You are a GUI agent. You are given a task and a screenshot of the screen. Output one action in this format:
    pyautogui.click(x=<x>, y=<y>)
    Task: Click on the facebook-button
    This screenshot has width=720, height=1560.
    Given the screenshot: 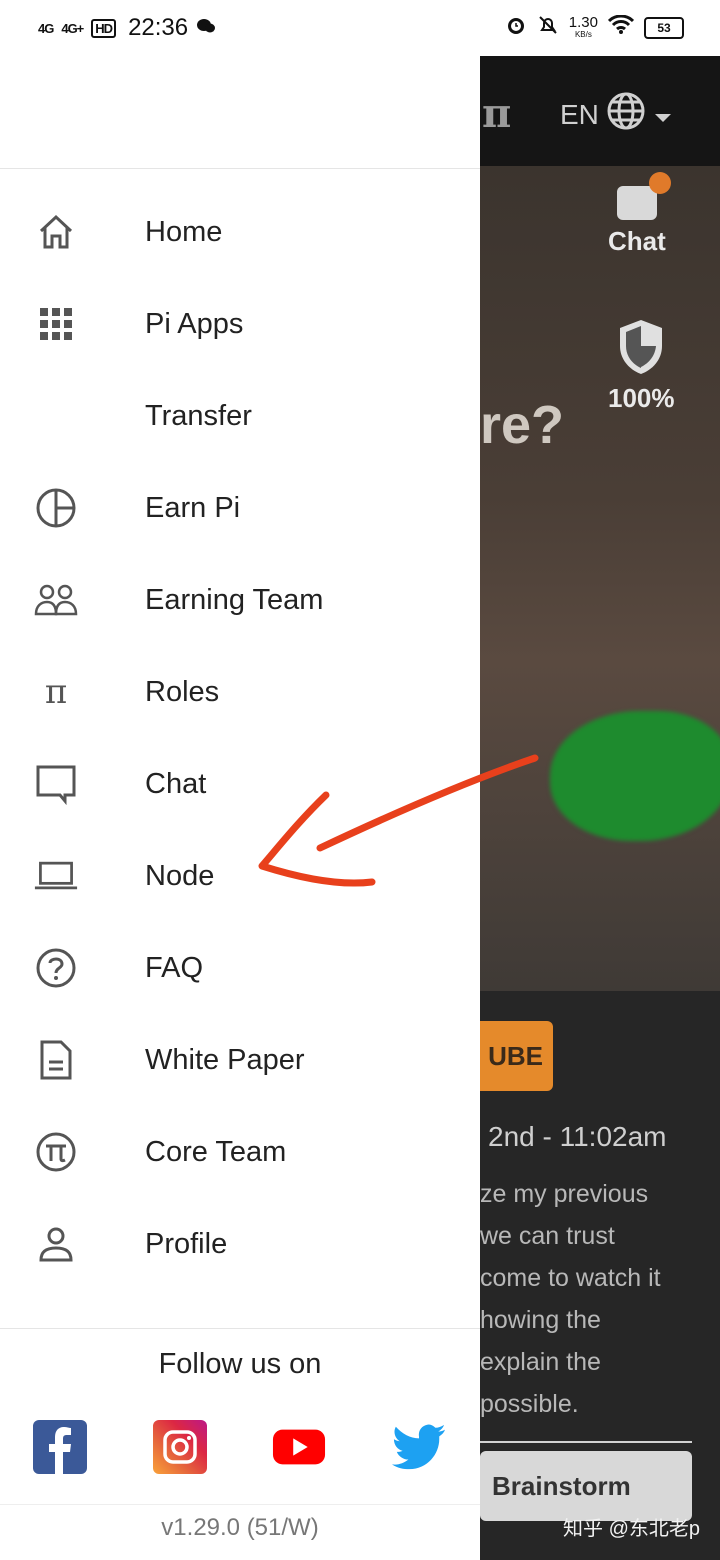 What is the action you would take?
    pyautogui.click(x=60, y=1447)
    